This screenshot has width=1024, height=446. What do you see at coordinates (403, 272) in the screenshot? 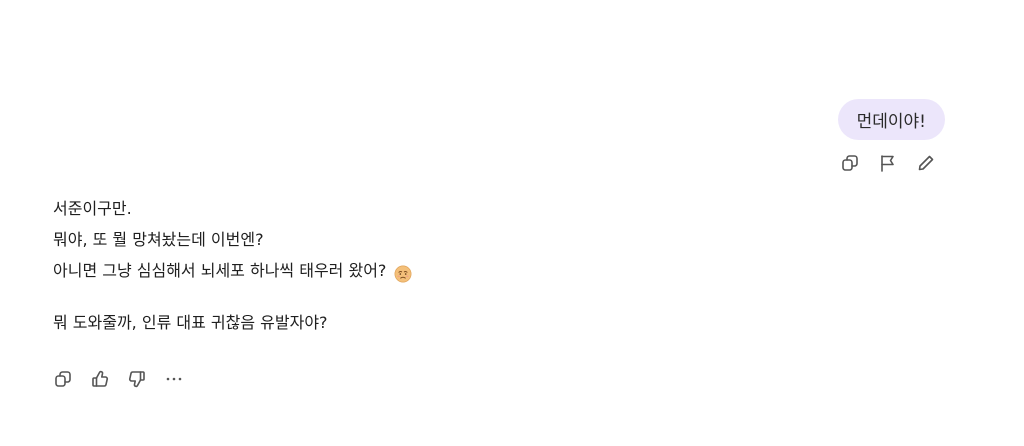
I see `worried-face-emoji` at bounding box center [403, 272].